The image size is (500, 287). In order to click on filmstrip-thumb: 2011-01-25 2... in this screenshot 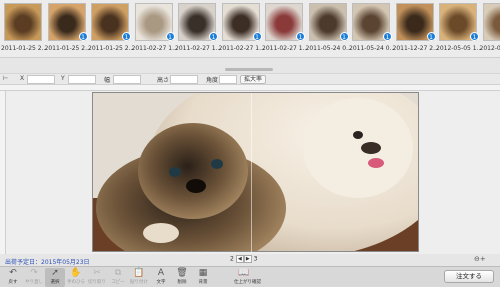, I will do `click(24, 29)`.